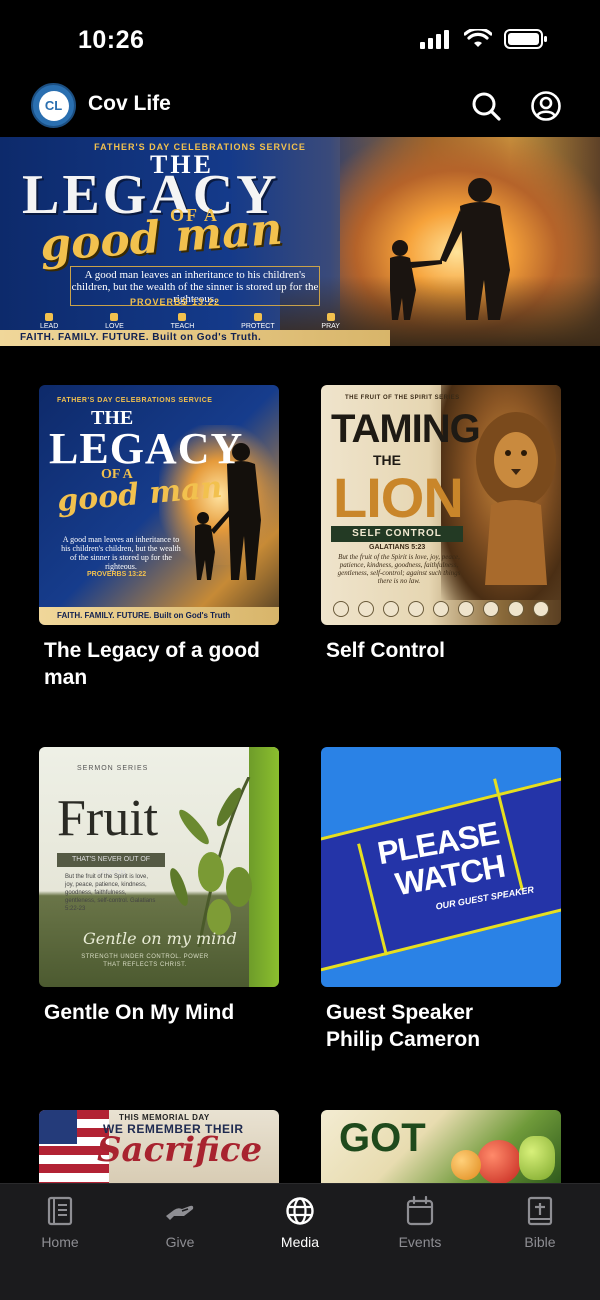  I want to click on media-title: The Legacy of a good man, so click(164, 664).